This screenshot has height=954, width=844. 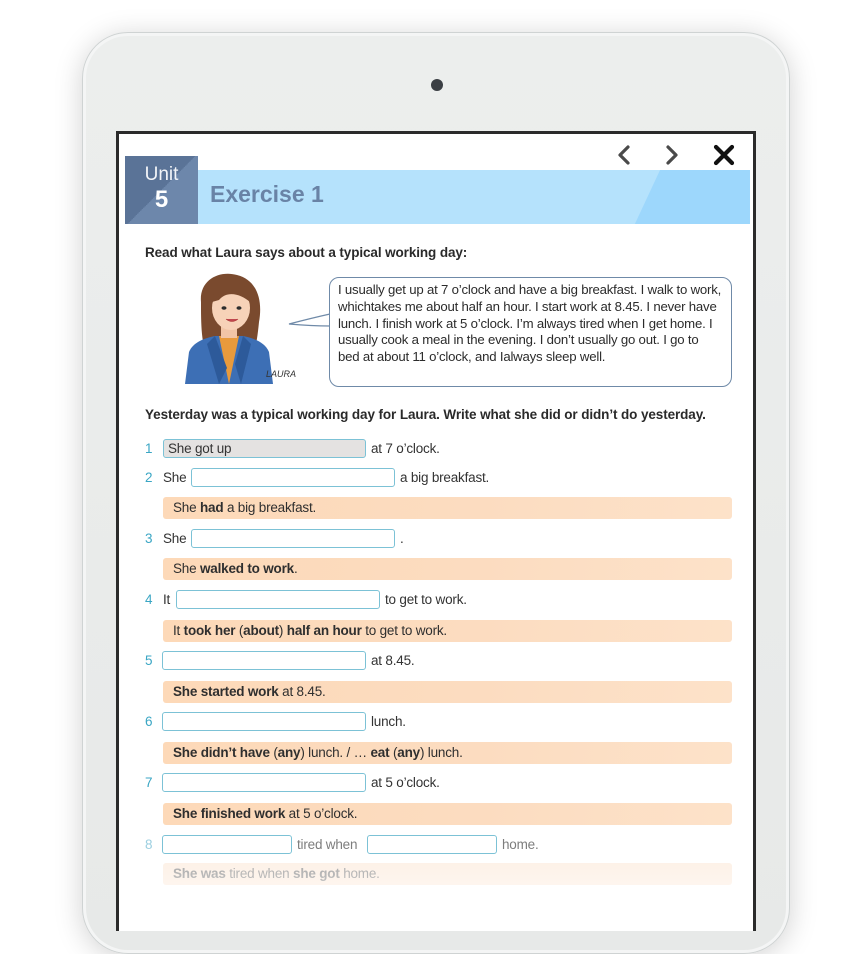 I want to click on item-suffix: at 8.45., so click(x=393, y=660).